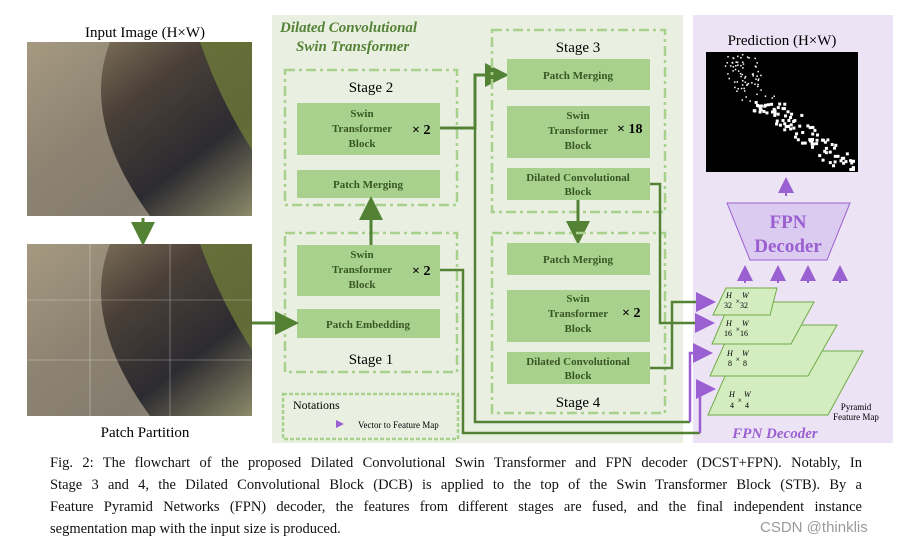  What do you see at coordinates (730, 363) in the screenshot?
I see `svg-text: 8` at bounding box center [730, 363].